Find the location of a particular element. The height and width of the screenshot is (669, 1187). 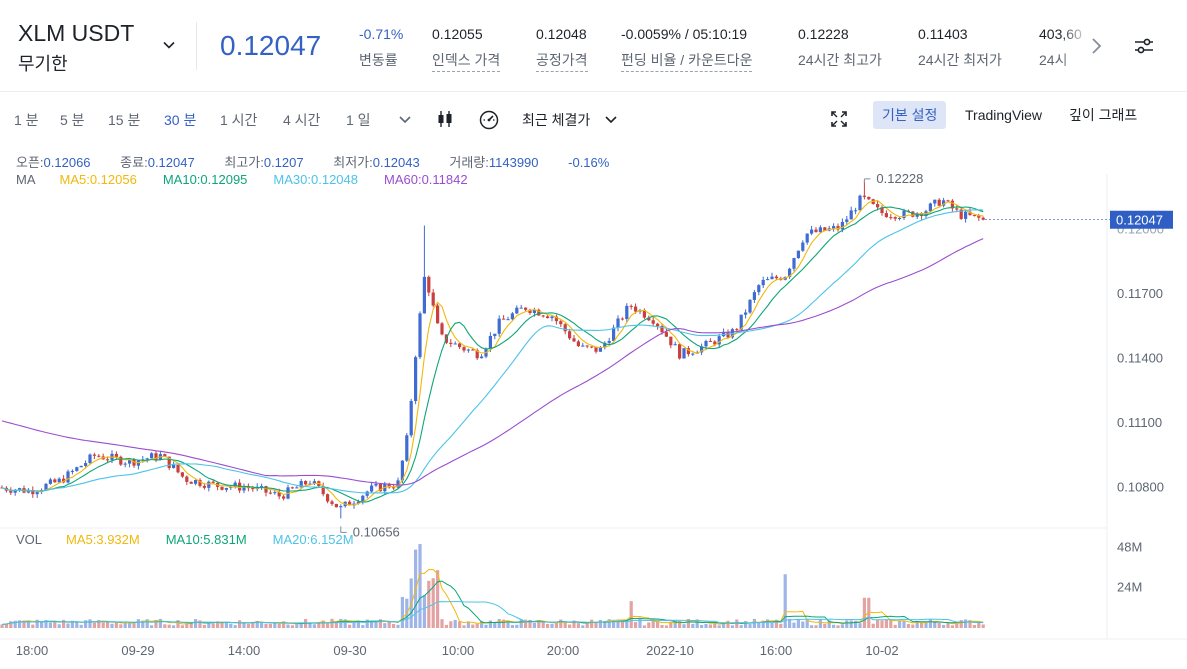

fullscreen-icon is located at coordinates (839, 119).